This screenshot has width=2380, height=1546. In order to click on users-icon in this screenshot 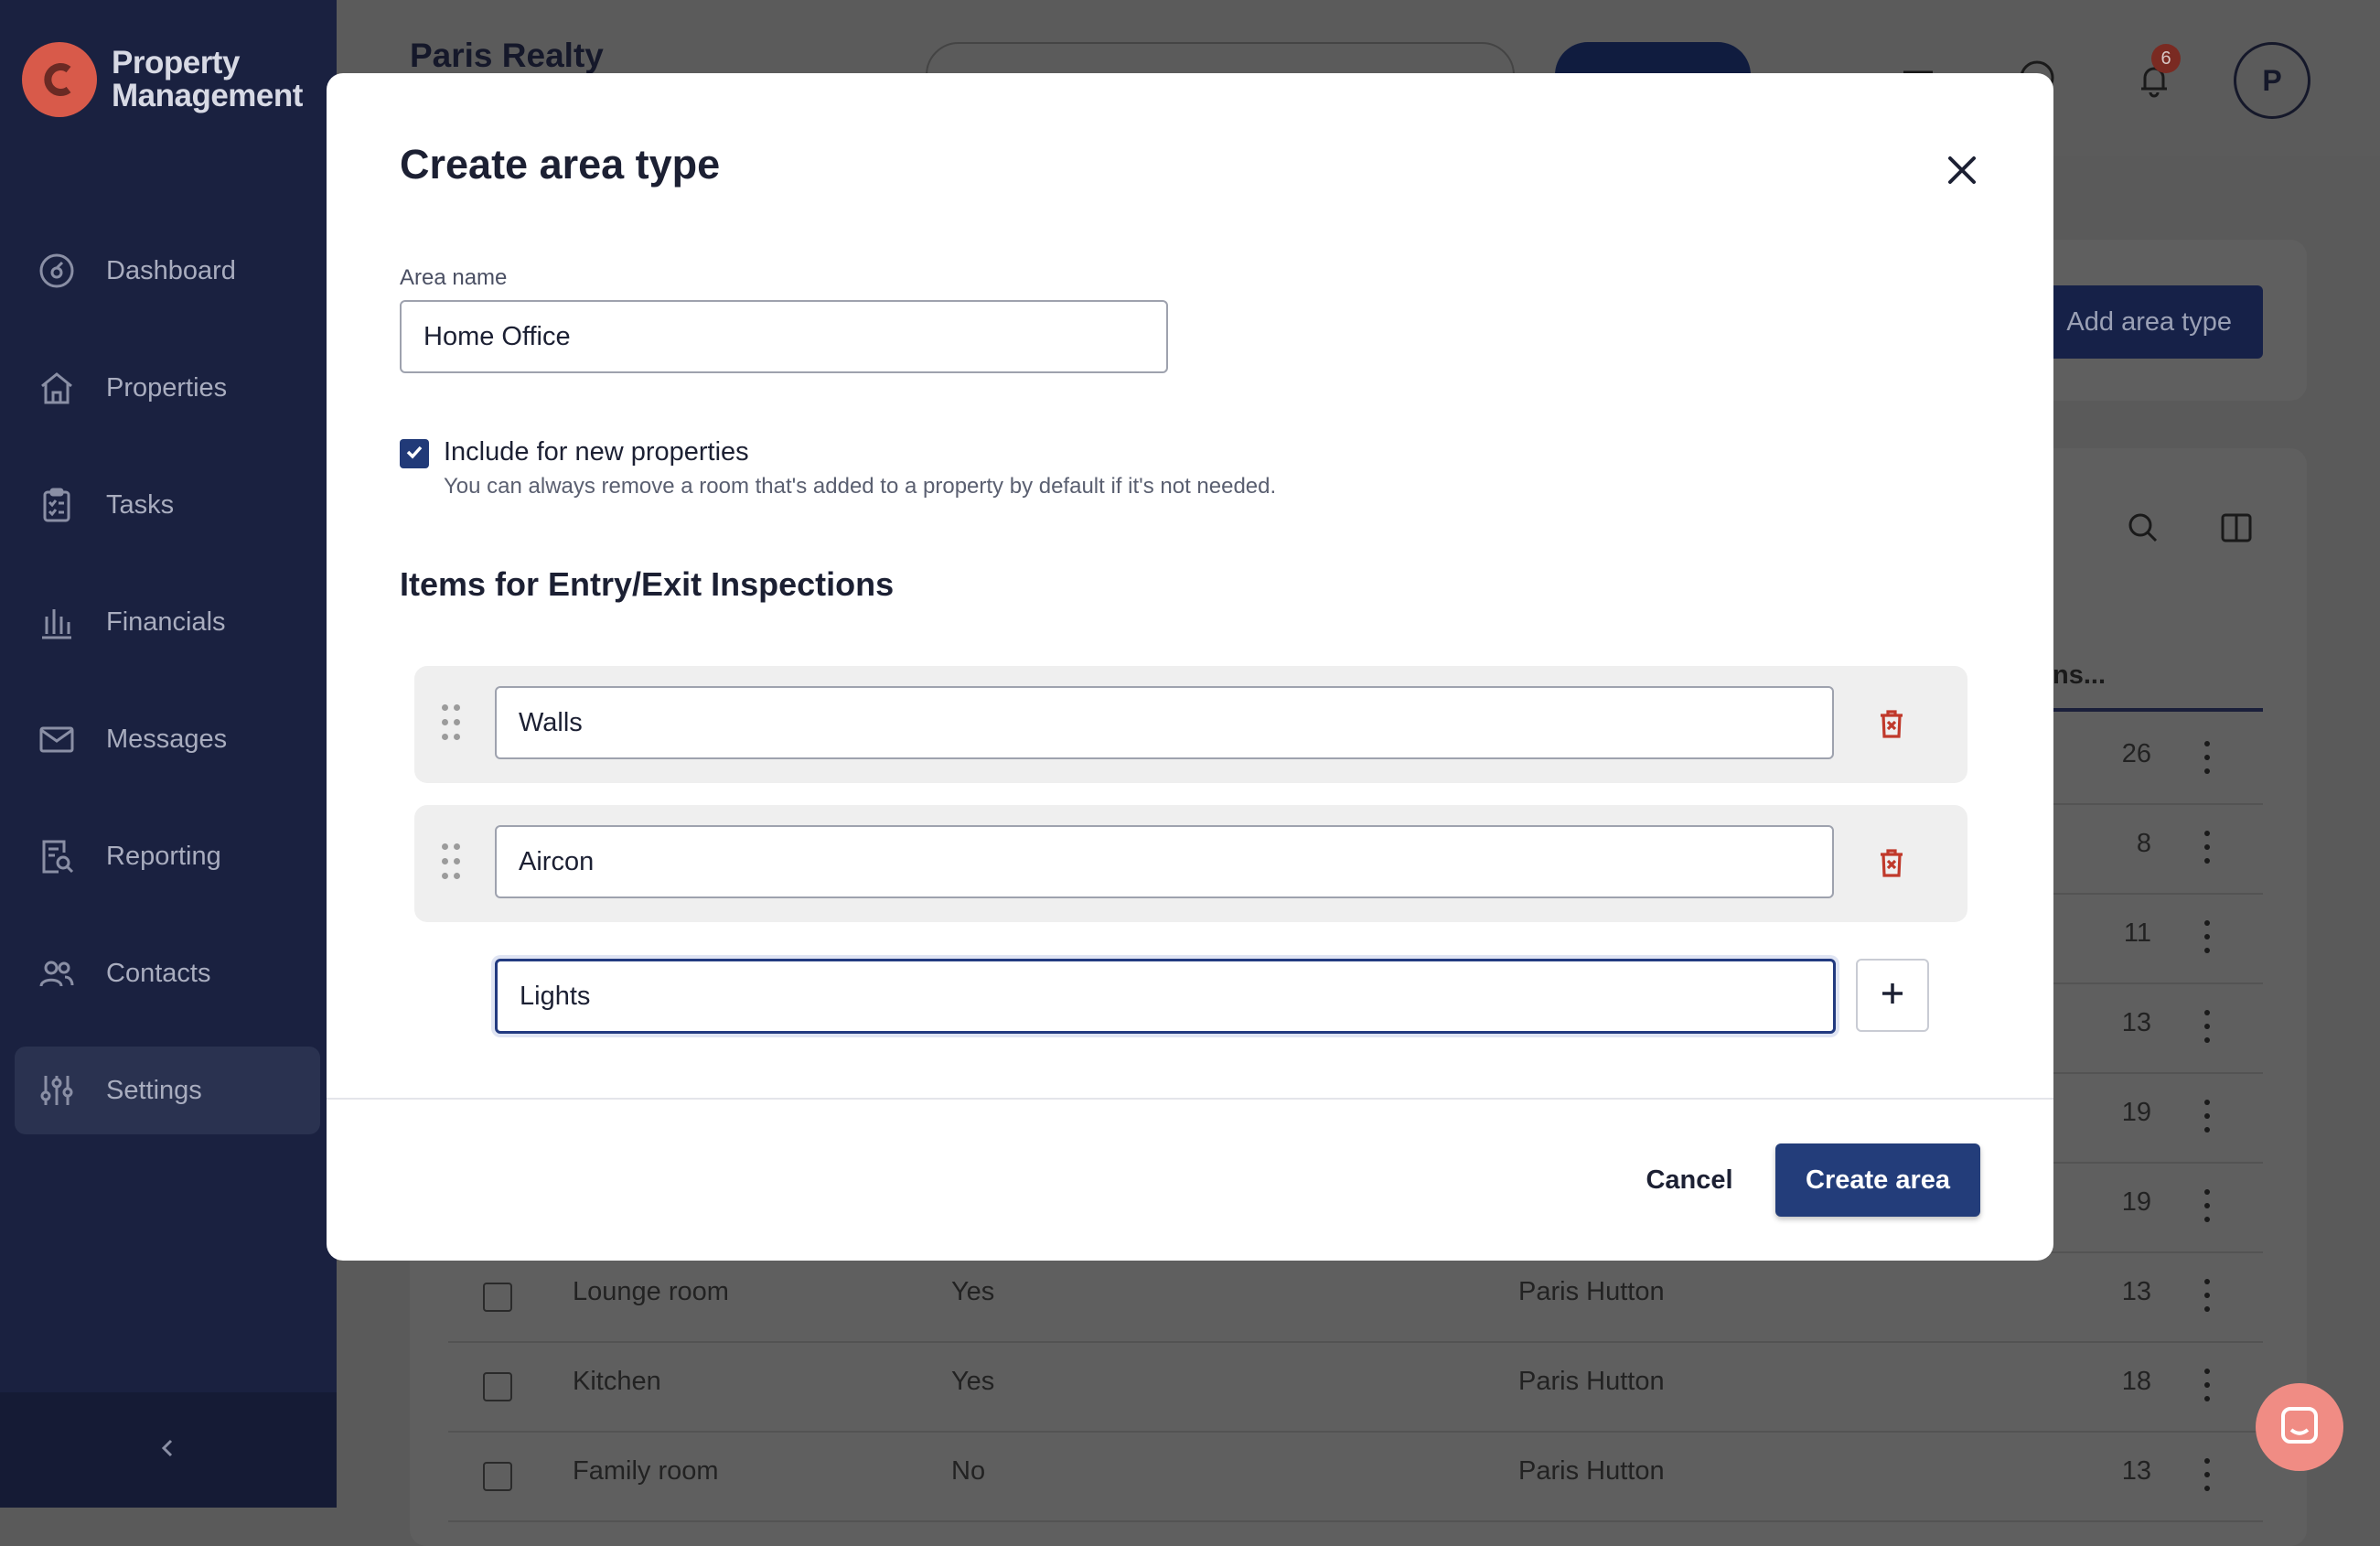, I will do `click(57, 973)`.